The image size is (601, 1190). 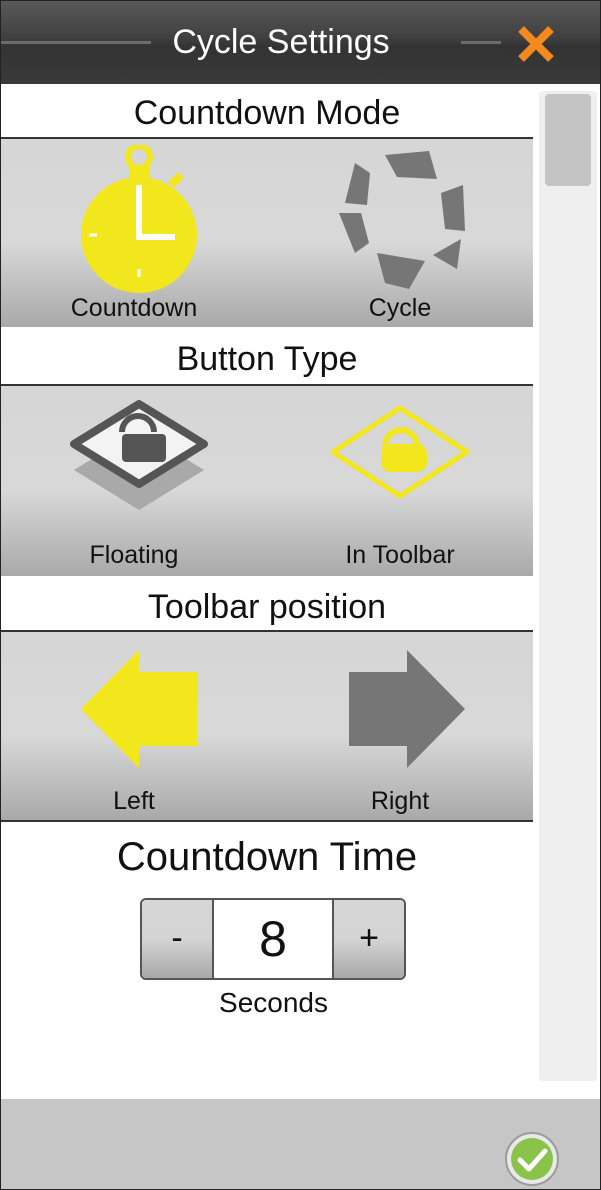 I want to click on section-title-button-type: Button Type, so click(x=267, y=359).